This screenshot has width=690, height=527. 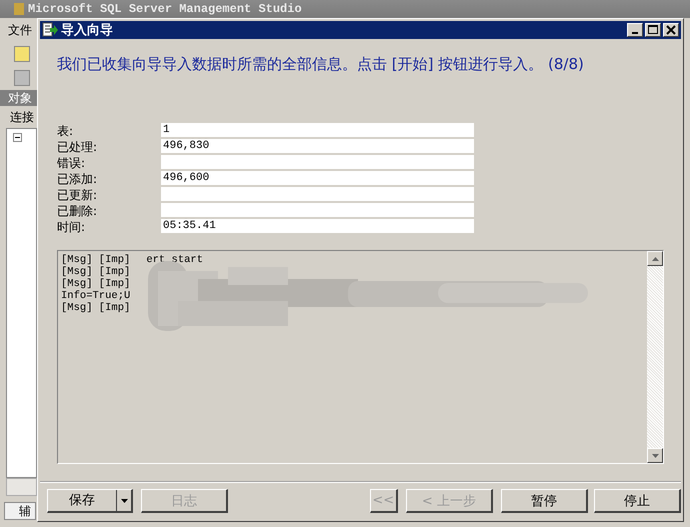 I want to click on collapse-icon, so click(x=17, y=137).